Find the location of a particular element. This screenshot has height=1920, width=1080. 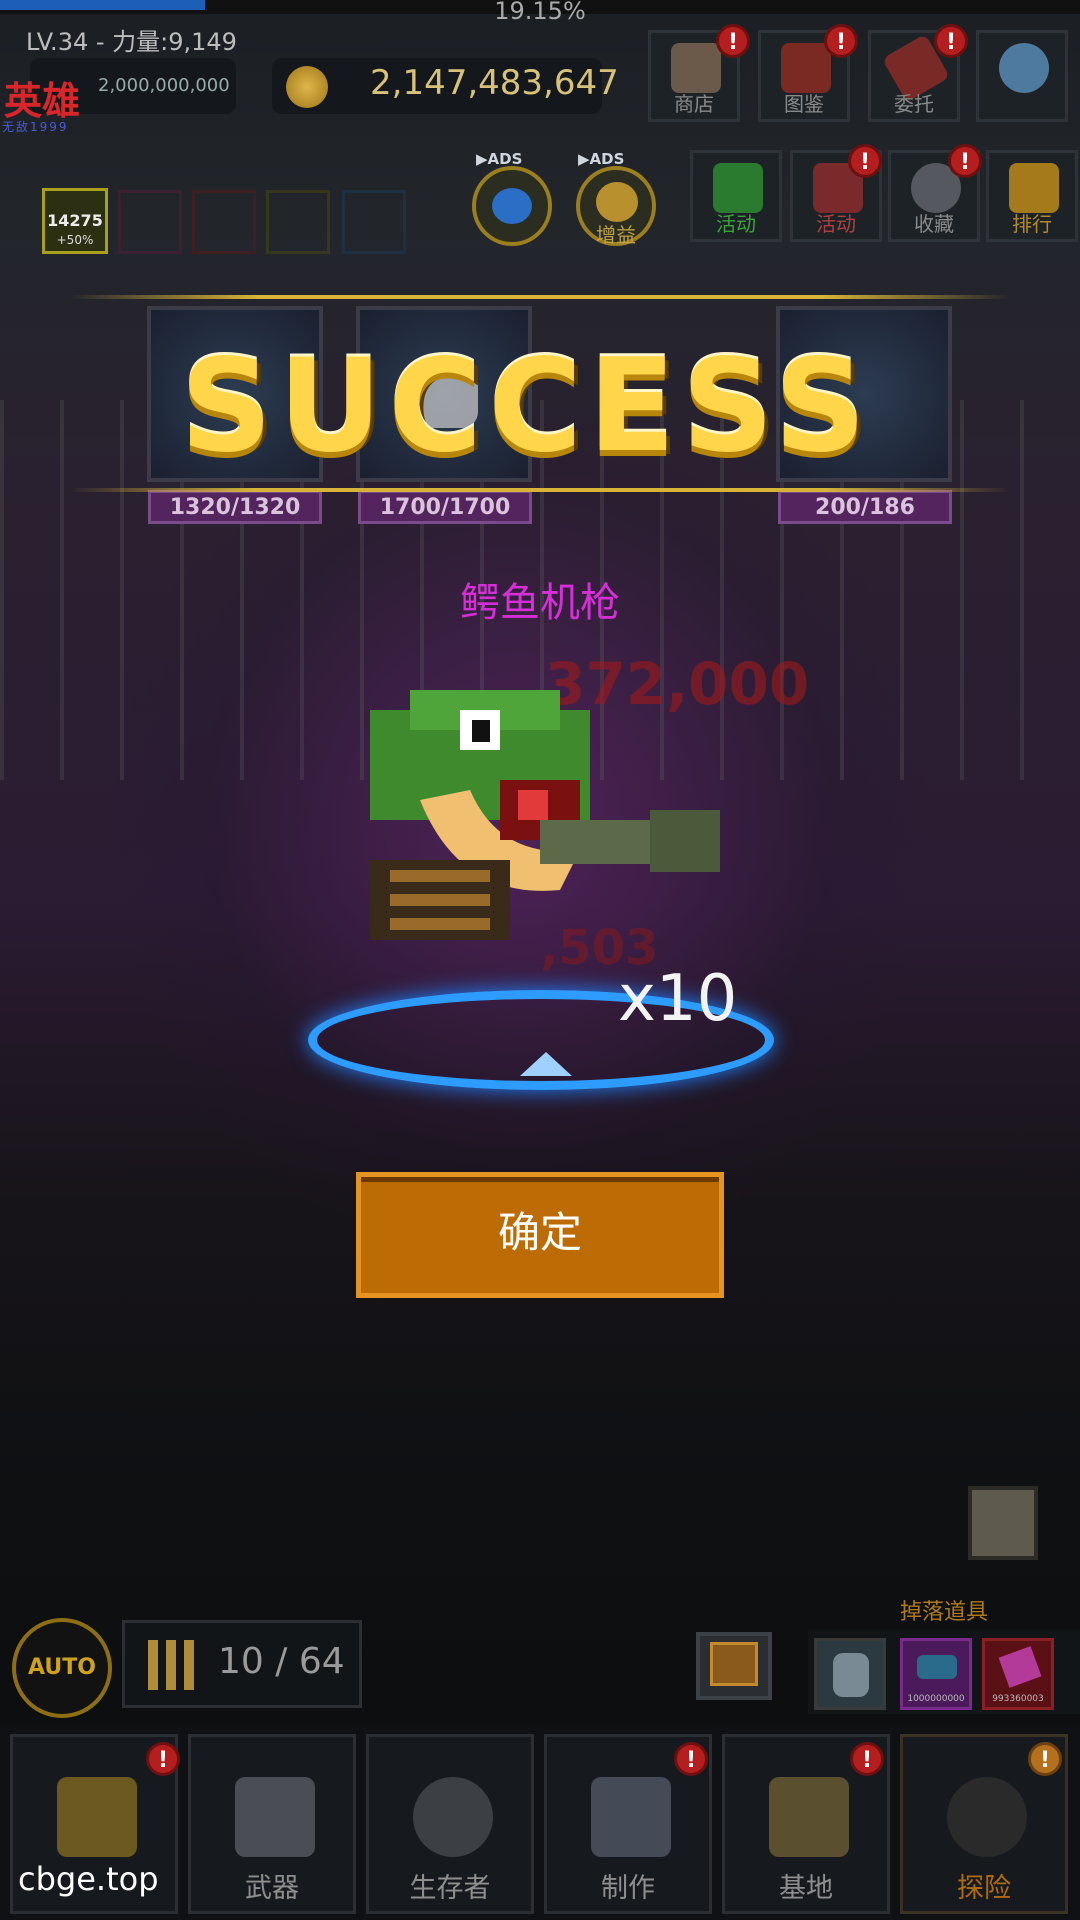

explore-icon is located at coordinates (987, 1817).